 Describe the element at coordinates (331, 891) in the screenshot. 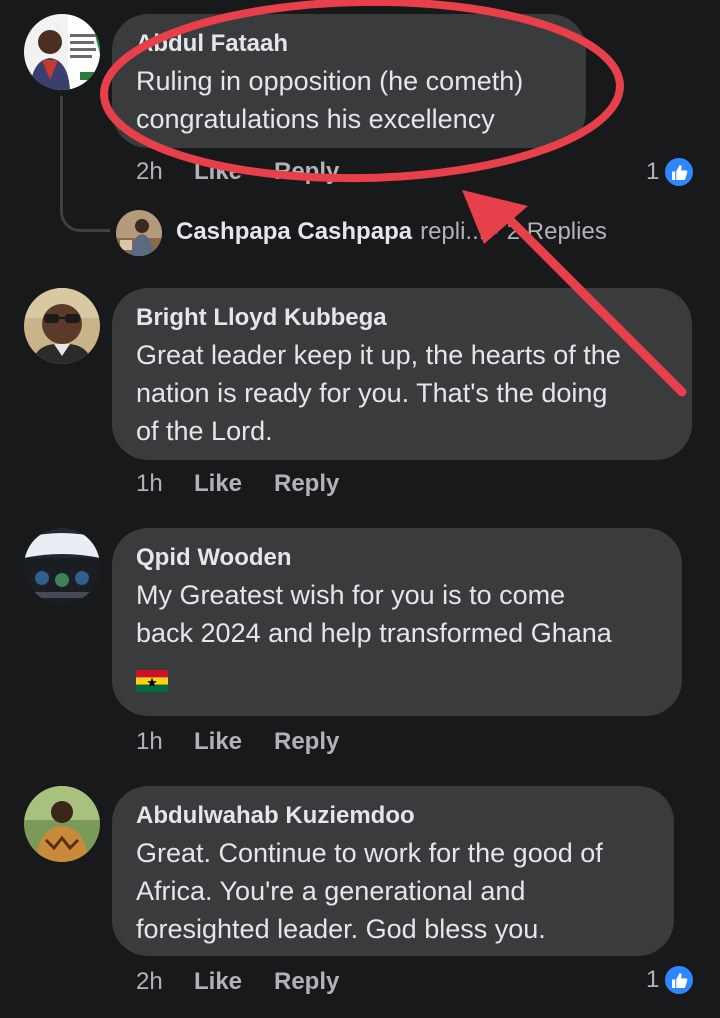

I see `comment-text: Africa. You're a generational and` at that location.